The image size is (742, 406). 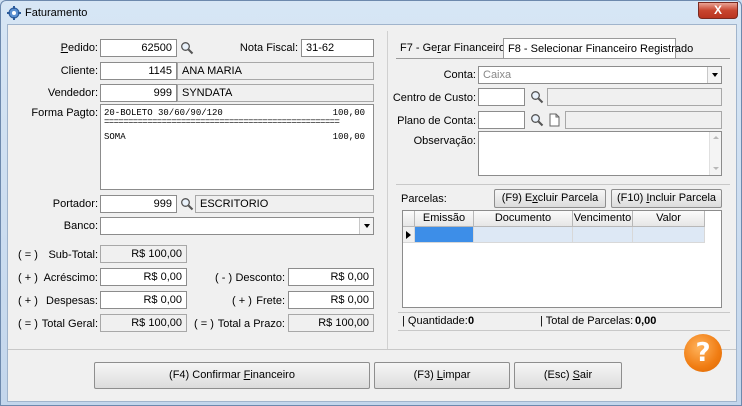 What do you see at coordinates (28, 255) in the screenshot?
I see `subtotal-sign: ( = )` at bounding box center [28, 255].